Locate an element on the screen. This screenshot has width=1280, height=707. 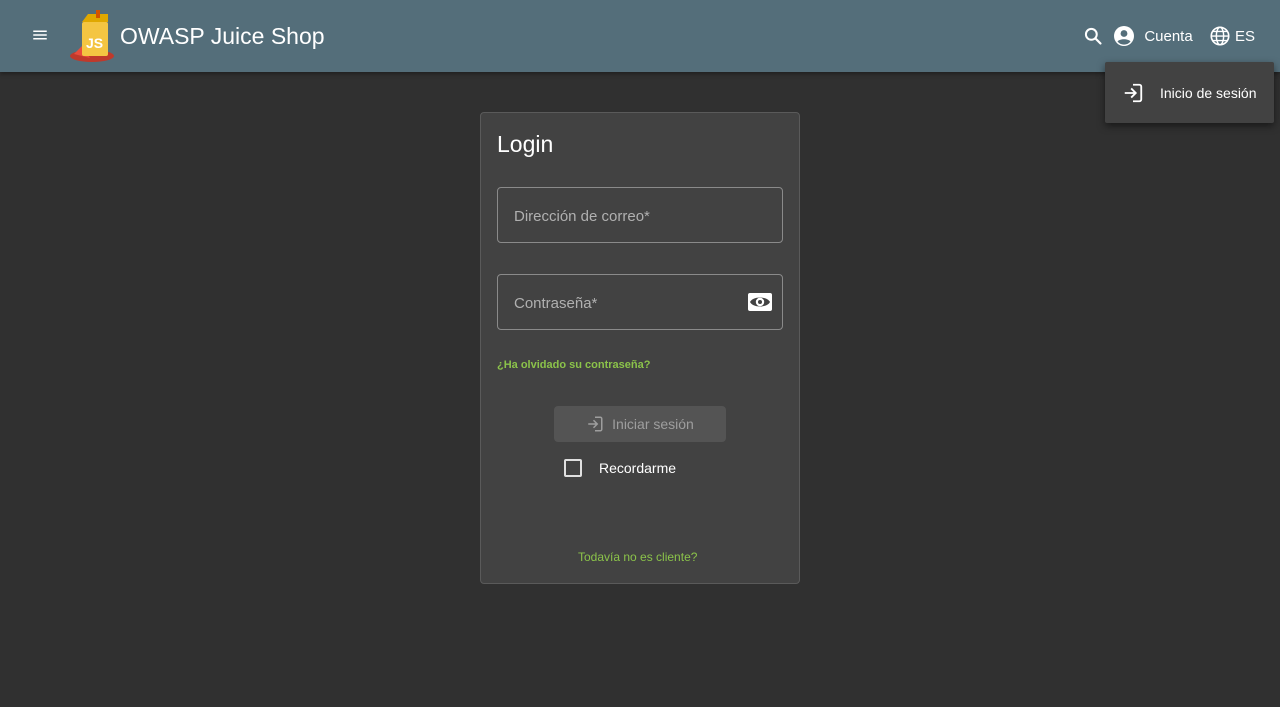
language-menu-button: ES is located at coordinates (1232, 36).